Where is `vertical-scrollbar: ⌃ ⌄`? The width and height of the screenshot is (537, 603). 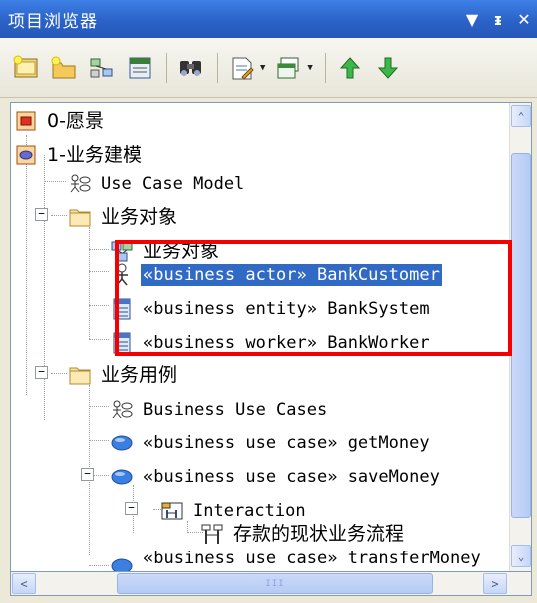
vertical-scrollbar: ⌃ ⌄ is located at coordinates (520, 337).